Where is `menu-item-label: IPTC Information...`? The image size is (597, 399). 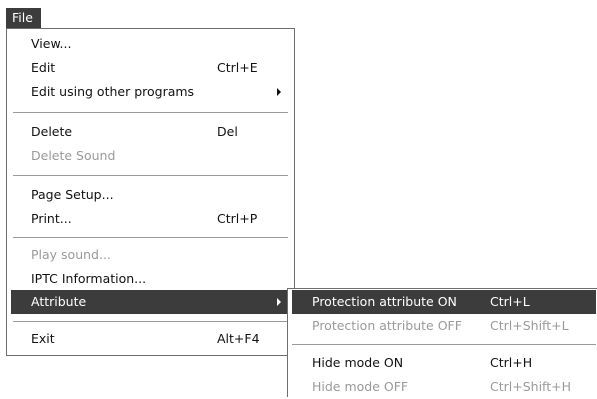 menu-item-label: IPTC Information... is located at coordinates (89, 278).